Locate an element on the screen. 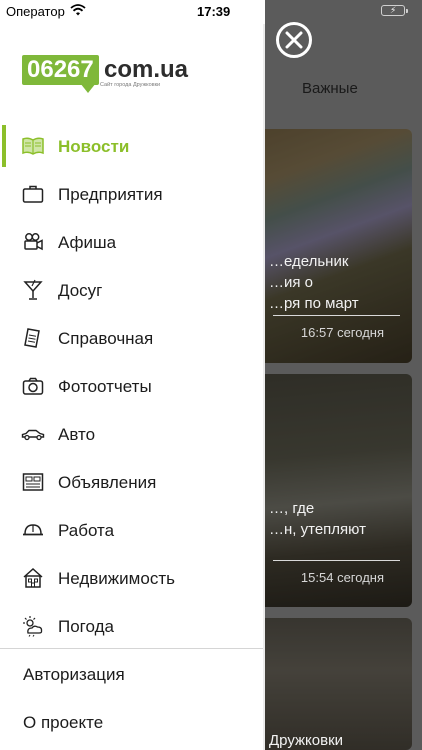 The height and width of the screenshot is (750, 422). document-icon is located at coordinates (33, 338).